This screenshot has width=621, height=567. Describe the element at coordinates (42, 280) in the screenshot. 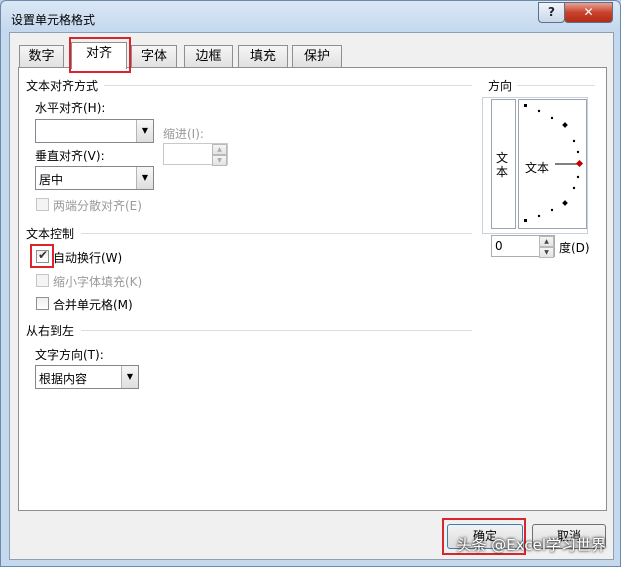

I see `shrink-to-fit-checkbox` at that location.